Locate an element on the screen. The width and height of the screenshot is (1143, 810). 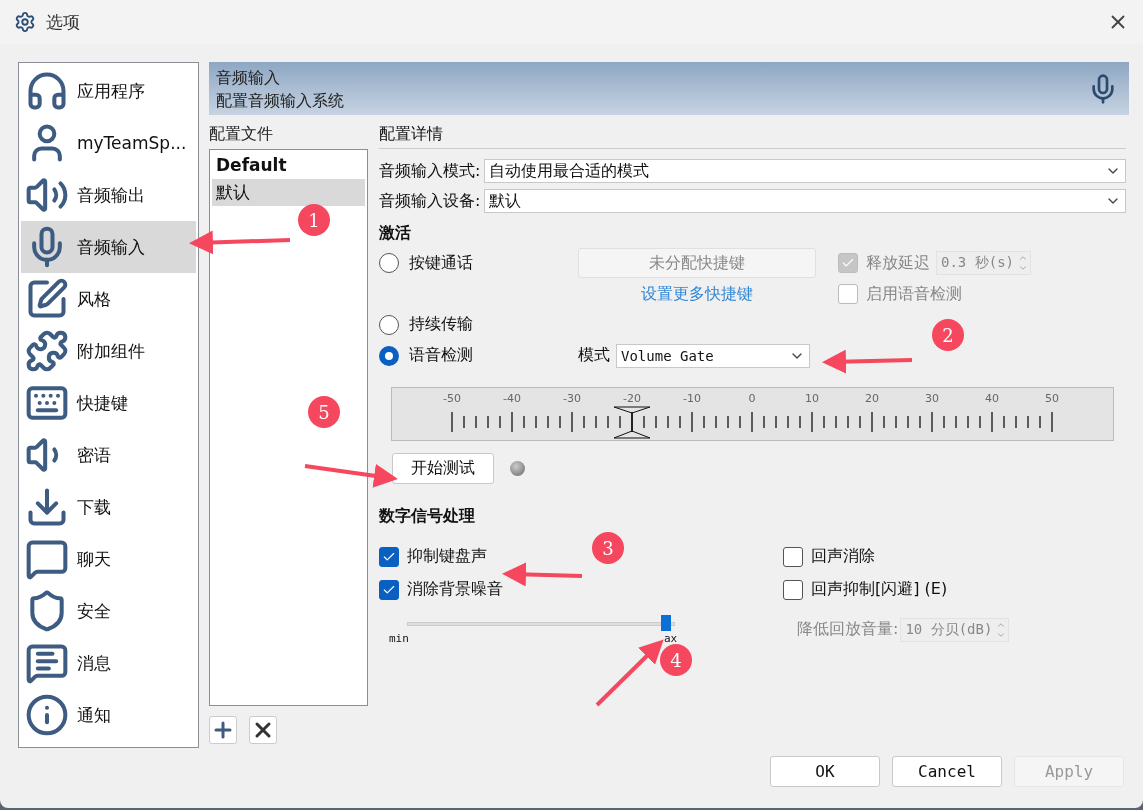
category-label: 应用程序 is located at coordinates (111, 91).